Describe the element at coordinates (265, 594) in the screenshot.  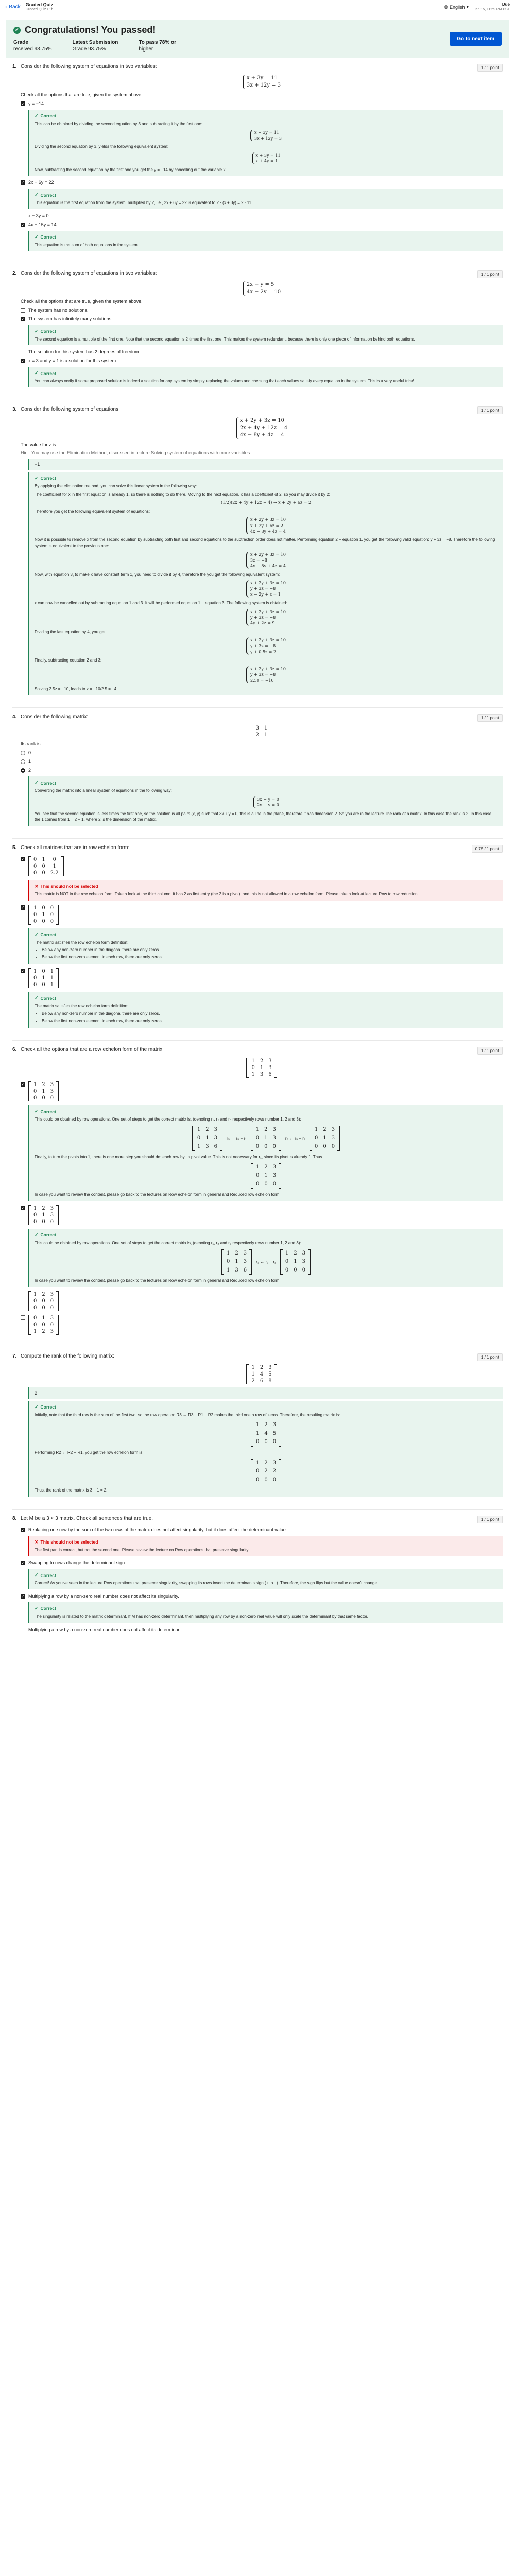
I see `equation: x − 2y + z = 1` at that location.